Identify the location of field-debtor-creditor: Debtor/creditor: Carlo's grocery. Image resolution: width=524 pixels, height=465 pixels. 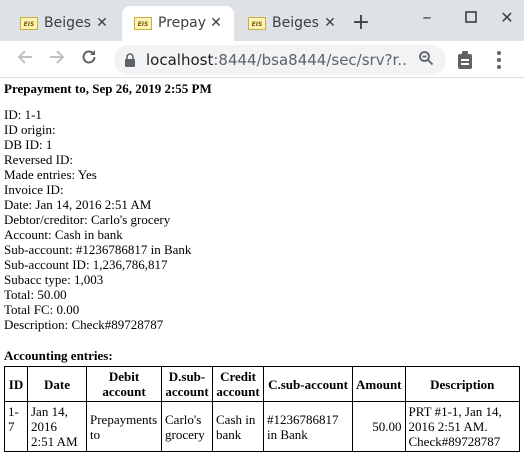
(87, 219).